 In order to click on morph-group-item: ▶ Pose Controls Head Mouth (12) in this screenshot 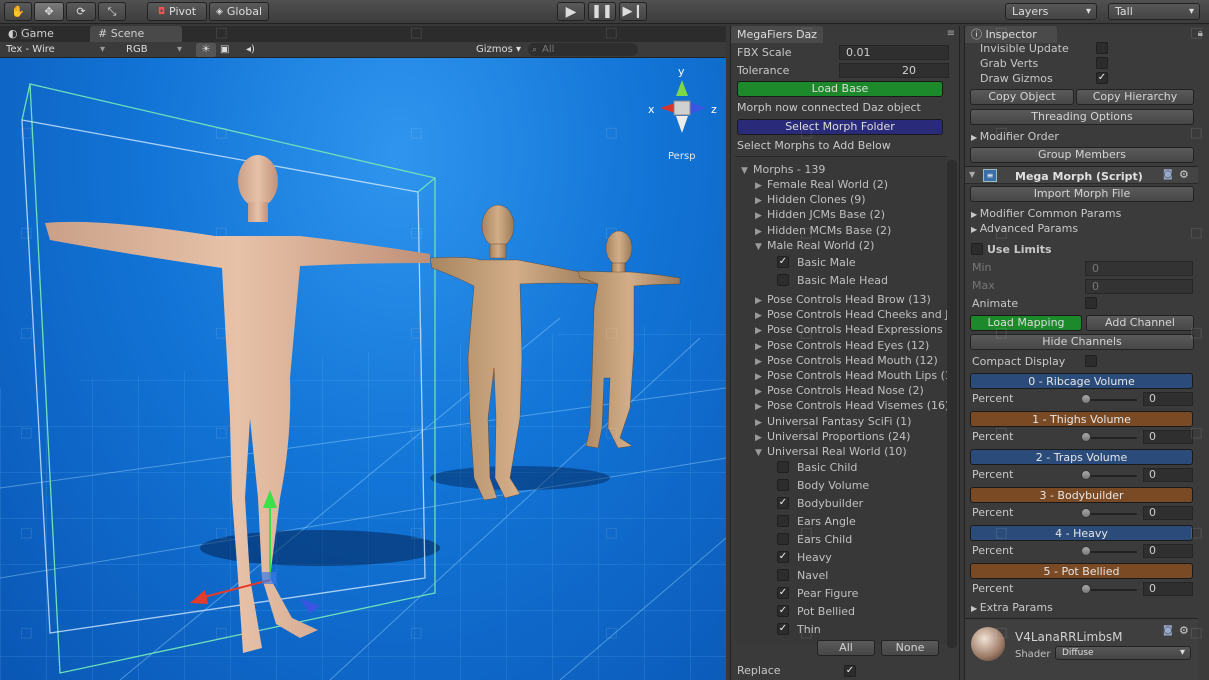, I will do `click(846, 360)`.